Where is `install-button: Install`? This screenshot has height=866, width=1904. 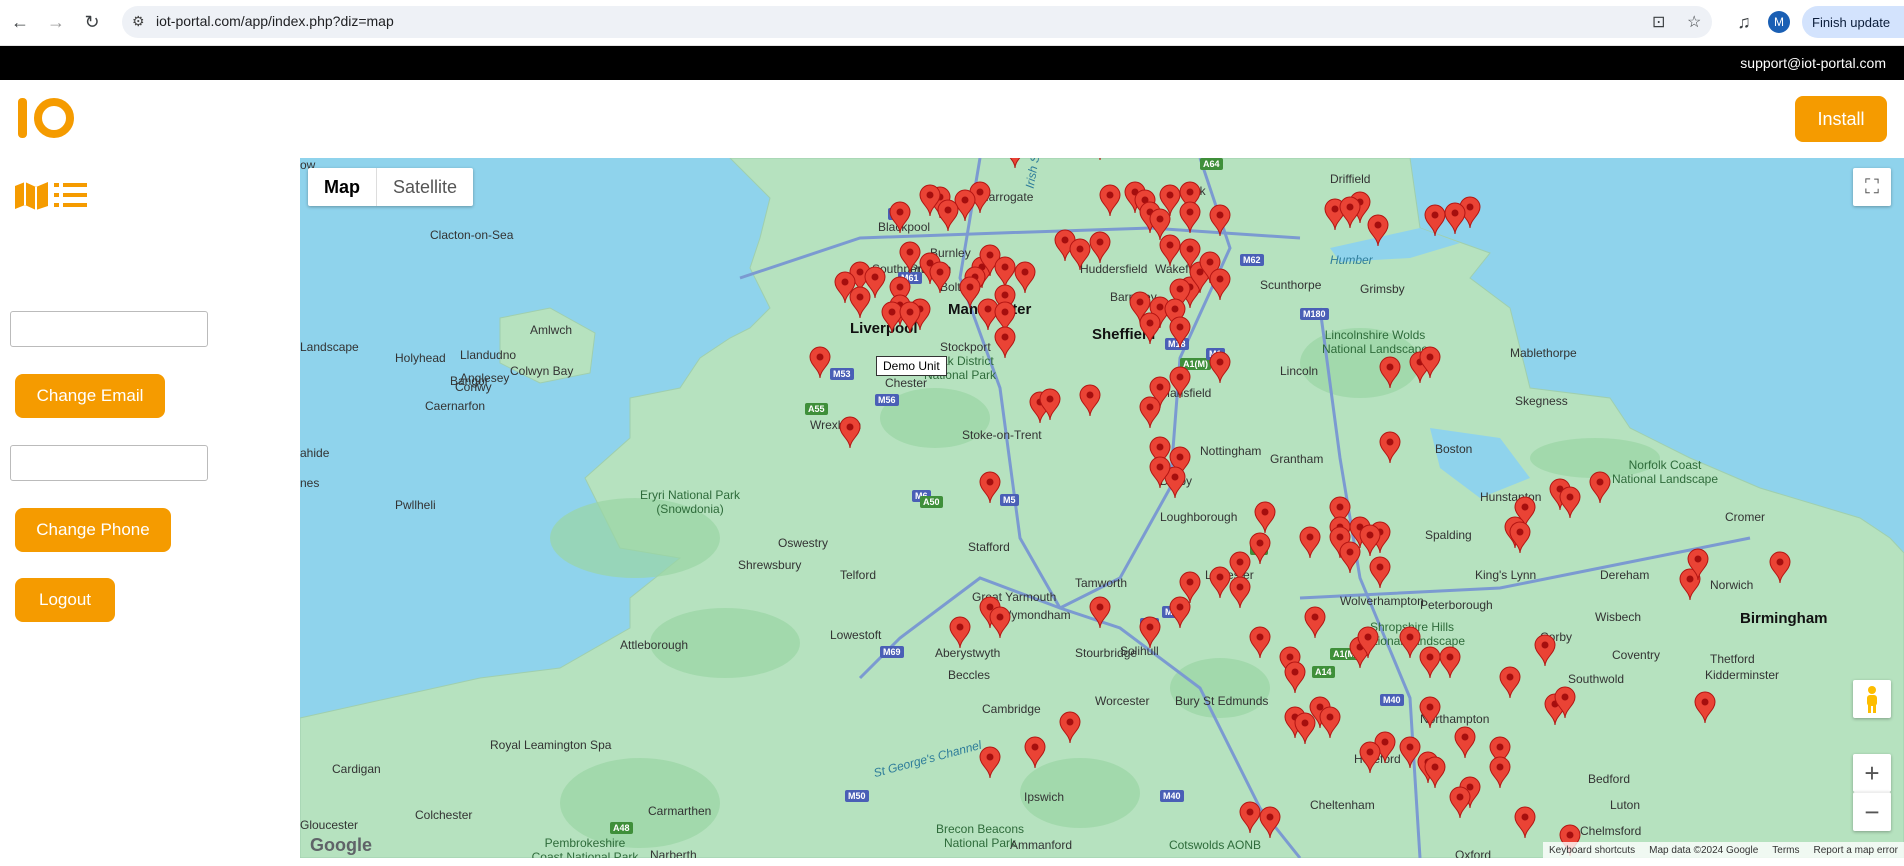 install-button: Install is located at coordinates (1841, 119).